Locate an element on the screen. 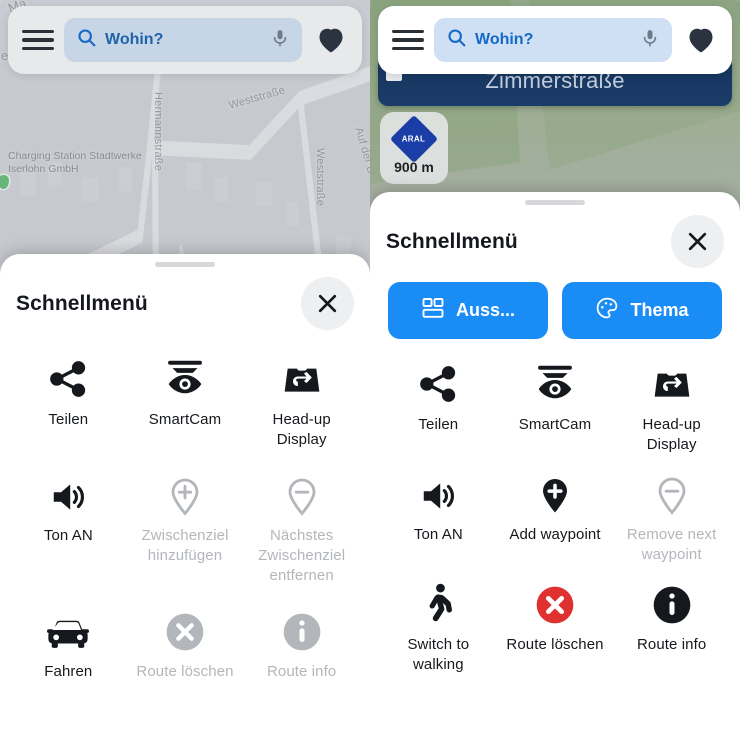  car-icon is located at coordinates (68, 629).